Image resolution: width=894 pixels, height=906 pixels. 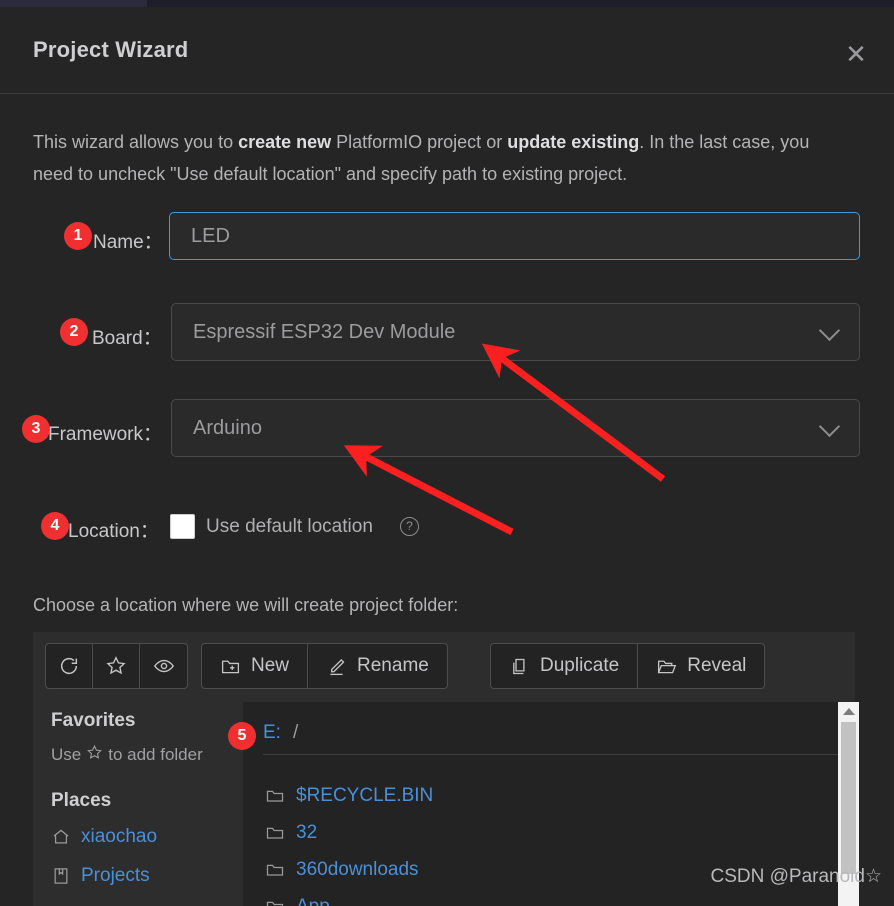 I want to click on duplicate-reveal-button-group: Duplicate Reveal, so click(x=628, y=666).